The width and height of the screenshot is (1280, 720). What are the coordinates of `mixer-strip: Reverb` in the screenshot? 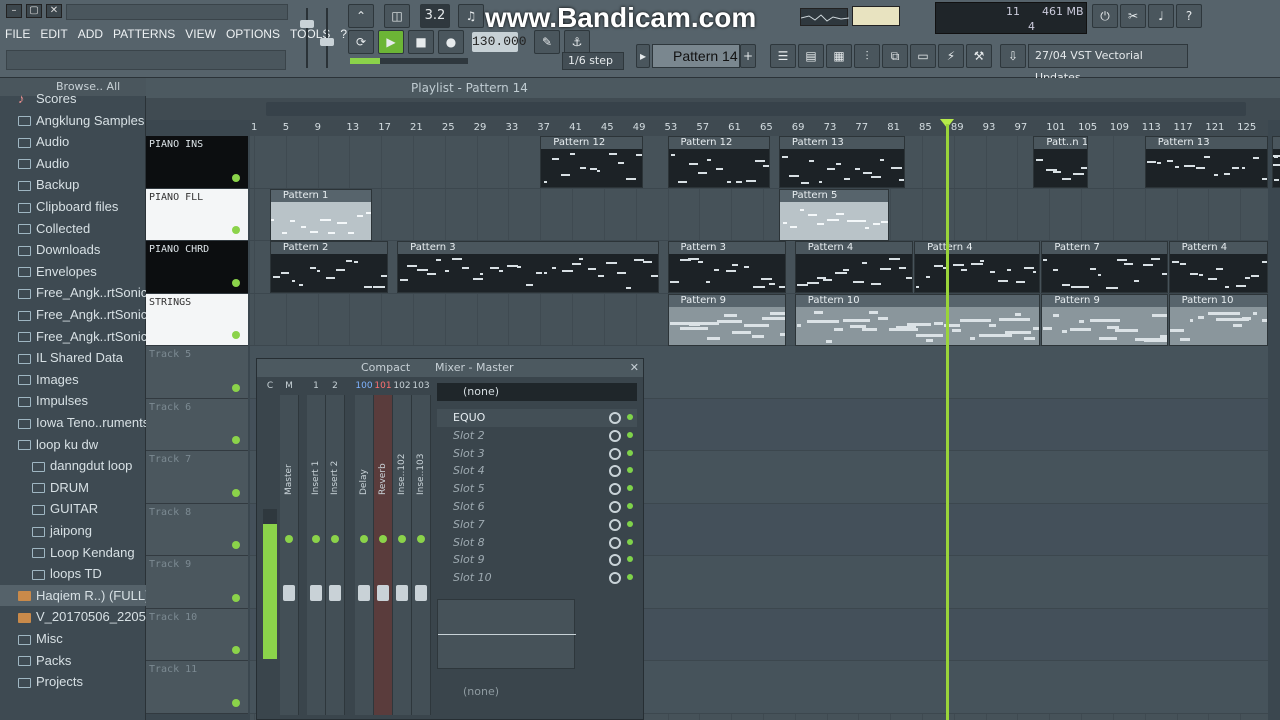 It's located at (383, 555).